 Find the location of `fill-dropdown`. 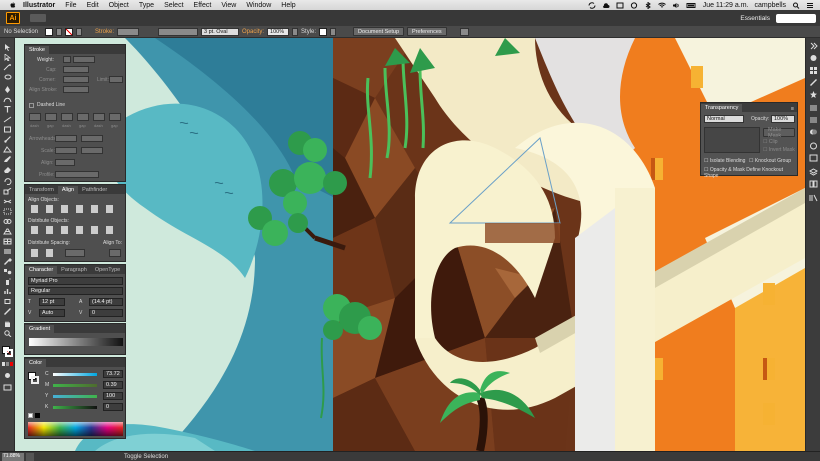

fill-dropdown is located at coordinates (59, 31).